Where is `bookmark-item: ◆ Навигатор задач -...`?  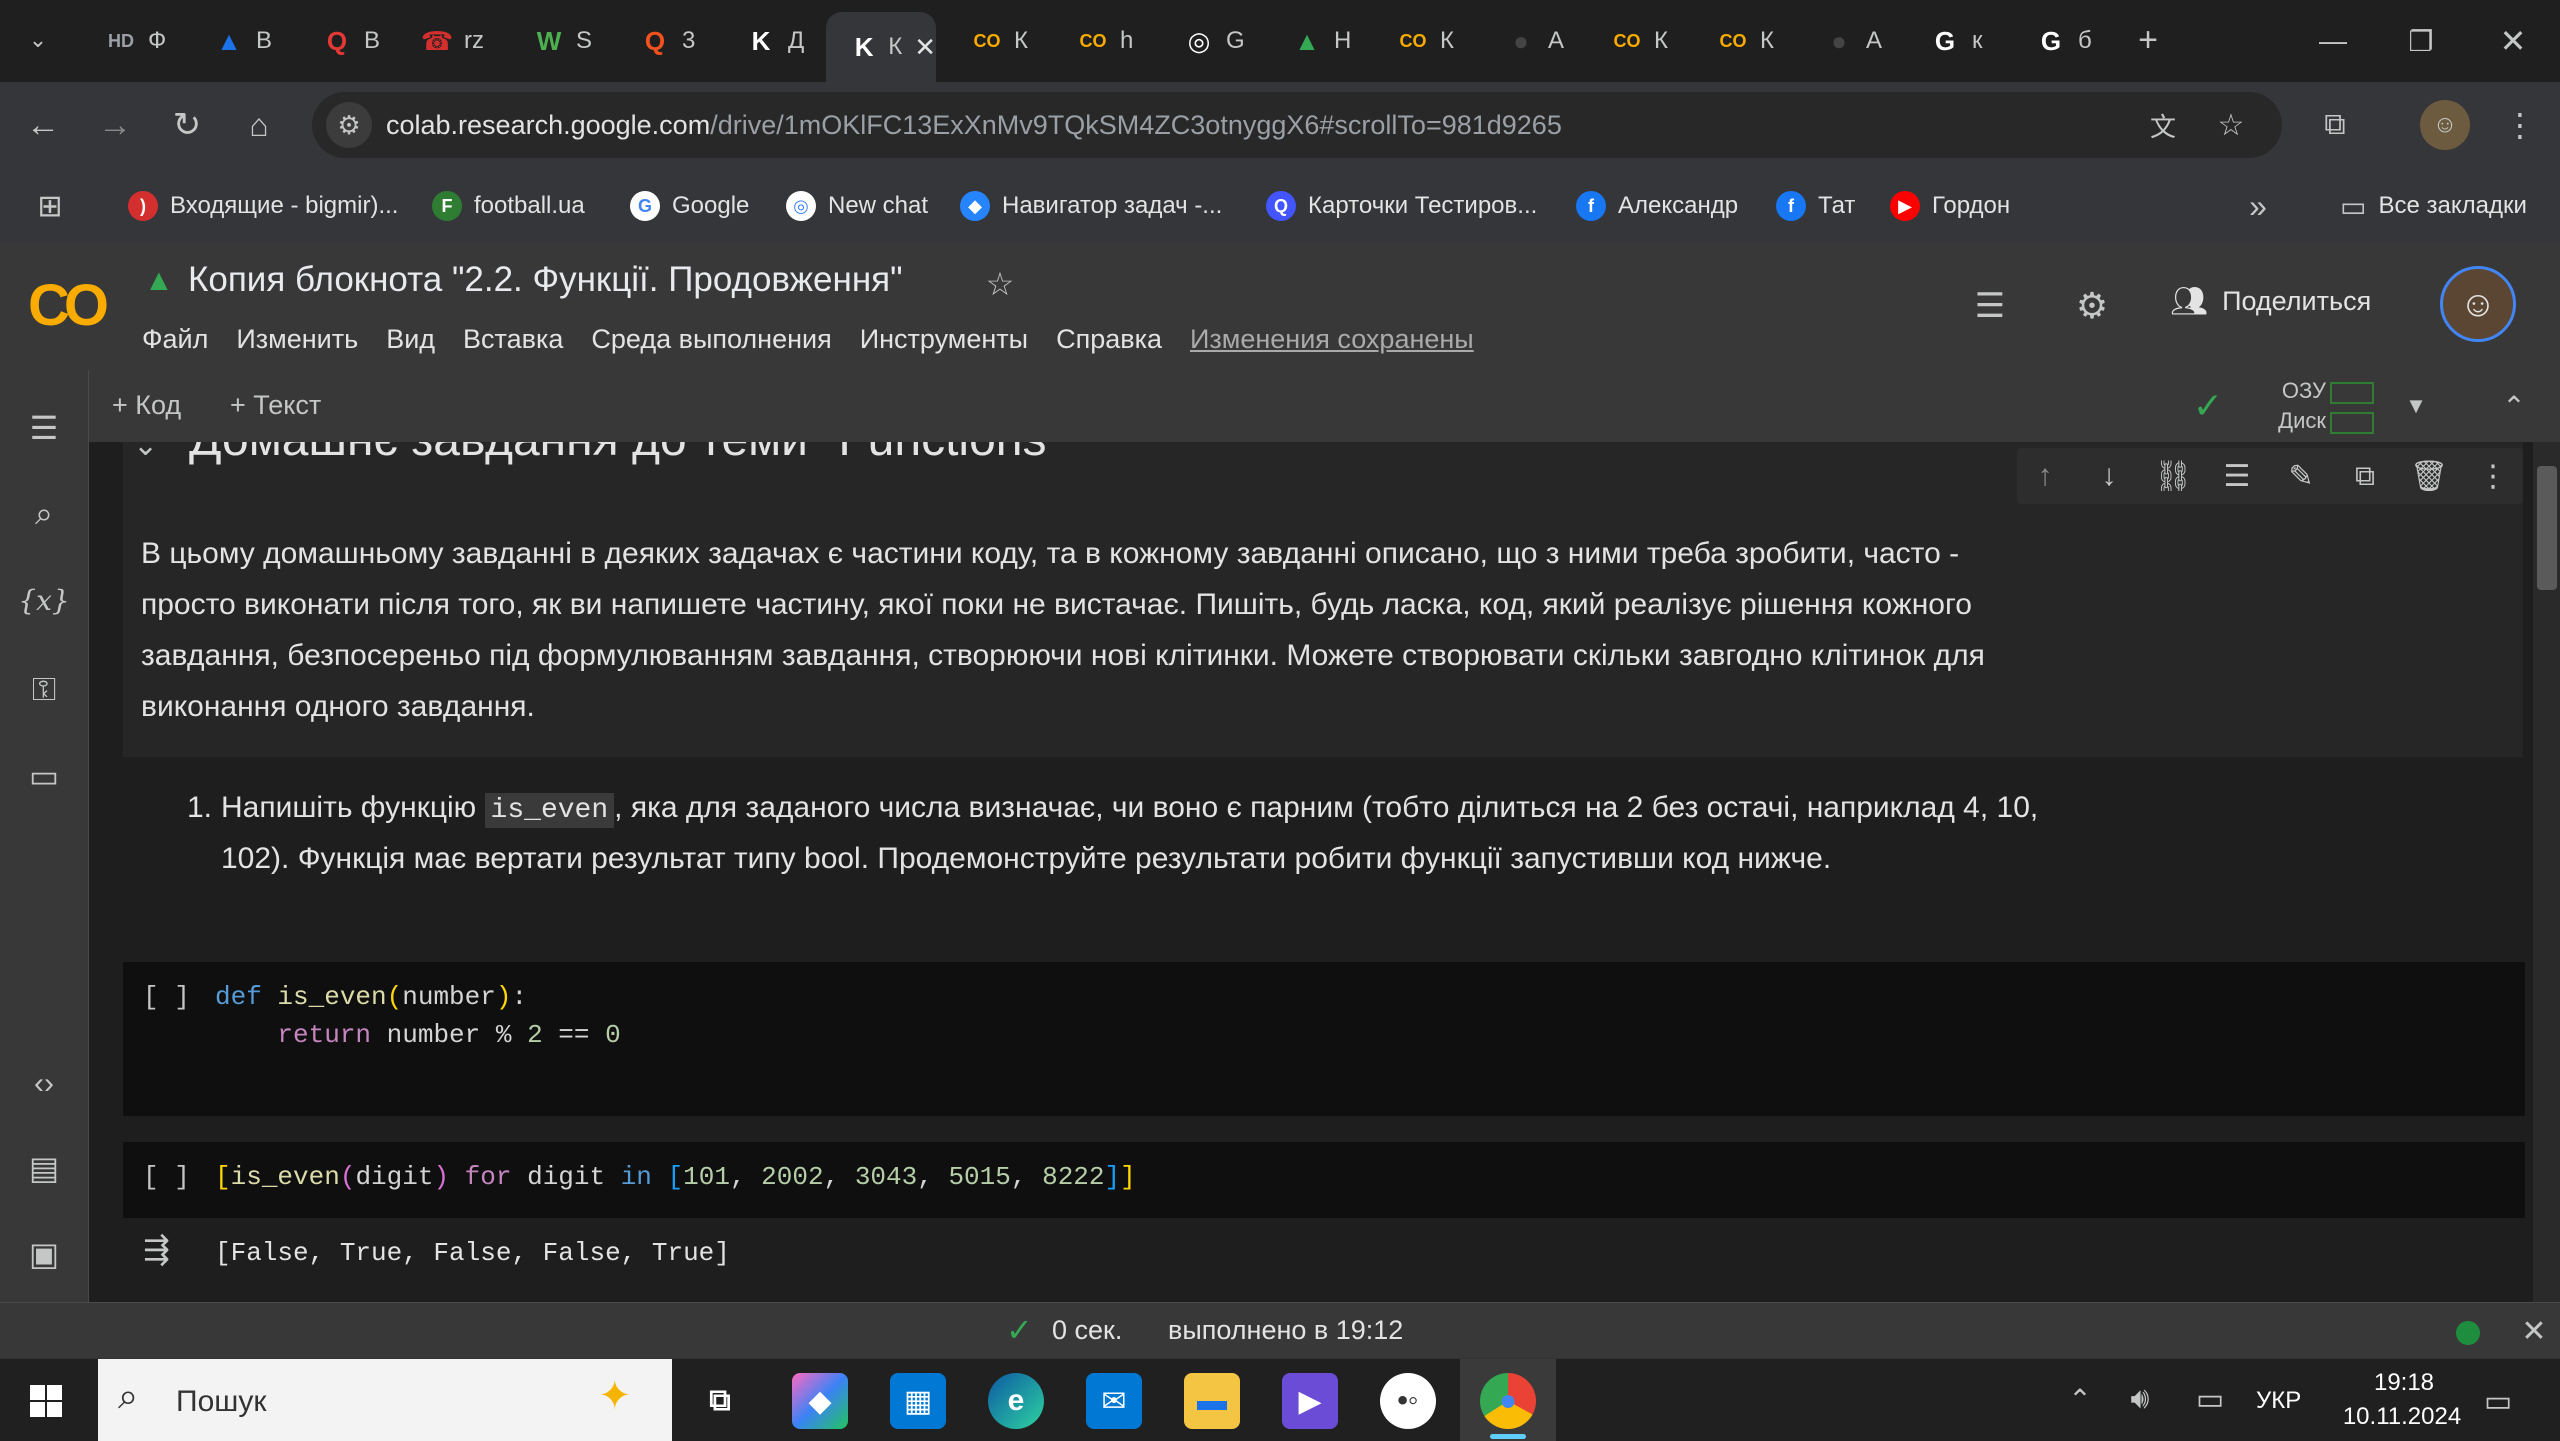 bookmark-item: ◆ Навигатор задач -... is located at coordinates (1091, 206).